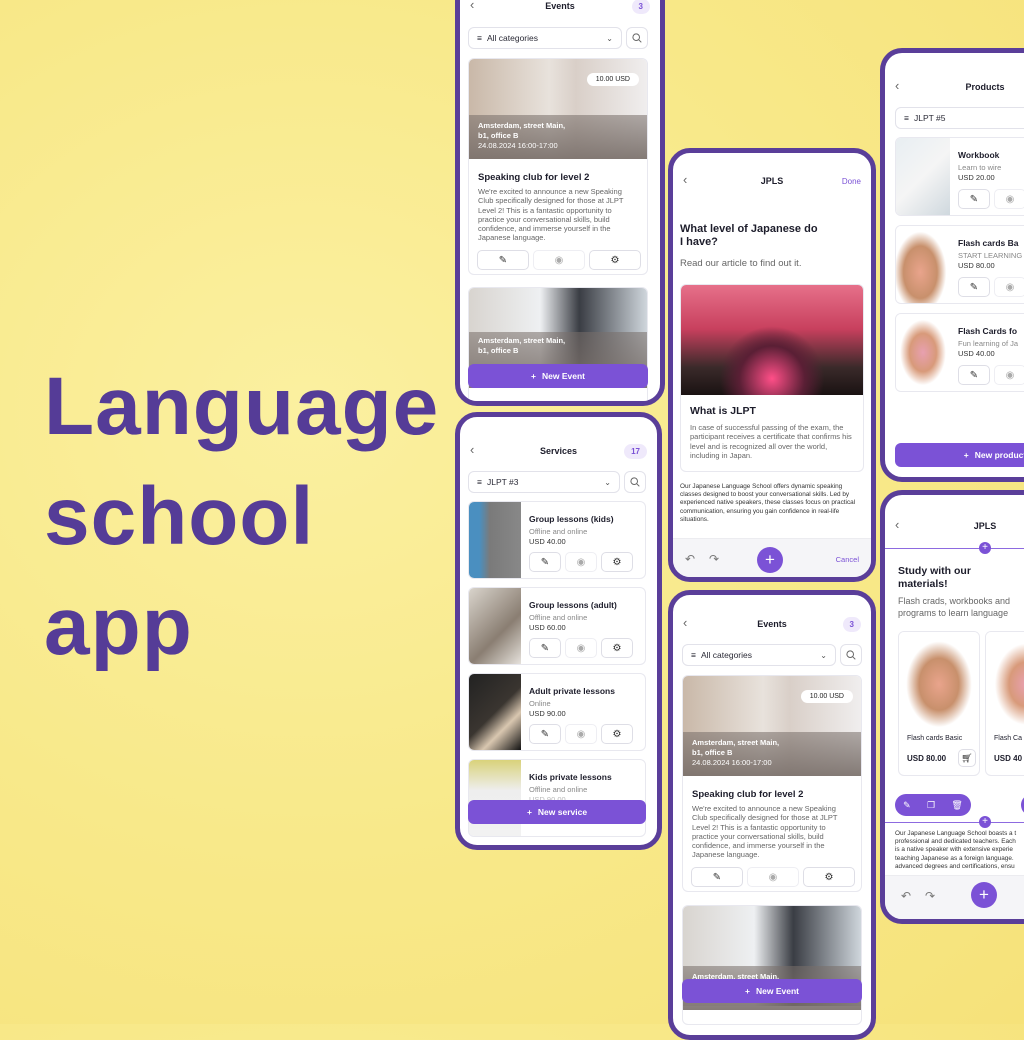  What do you see at coordinates (931, 805) in the screenshot?
I see `copy-icon: ❐` at bounding box center [931, 805].